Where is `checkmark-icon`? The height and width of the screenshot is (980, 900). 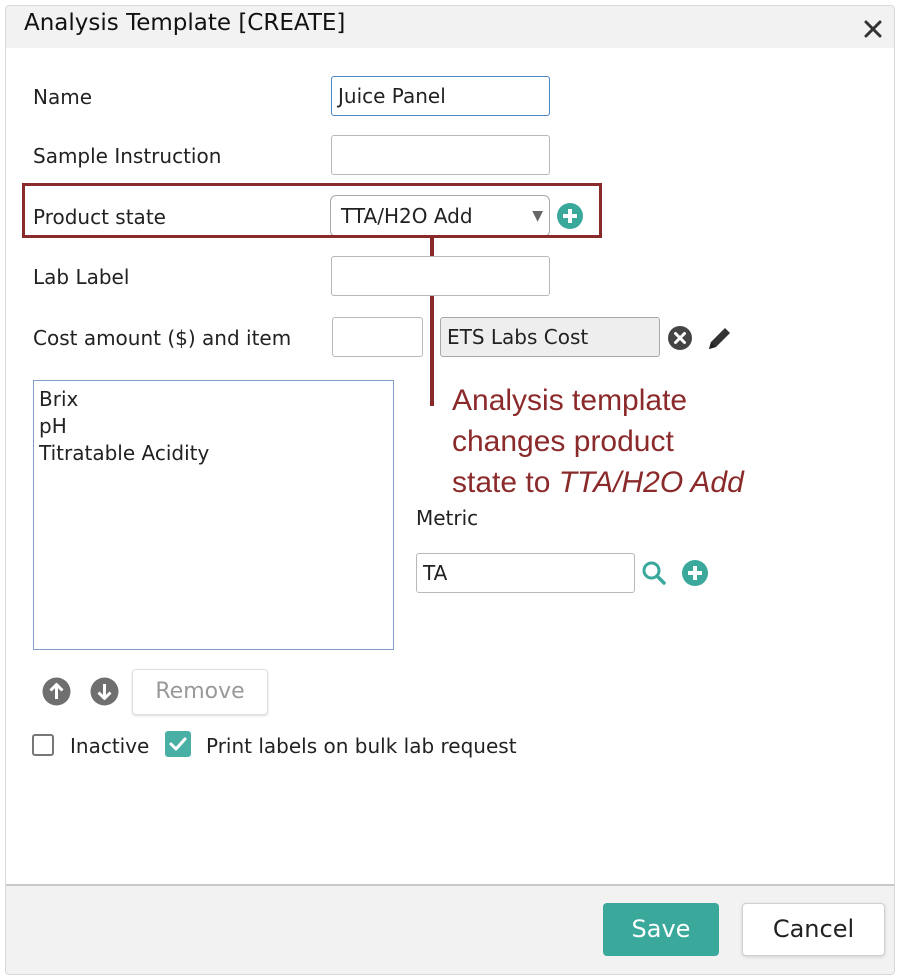 checkmark-icon is located at coordinates (178, 744).